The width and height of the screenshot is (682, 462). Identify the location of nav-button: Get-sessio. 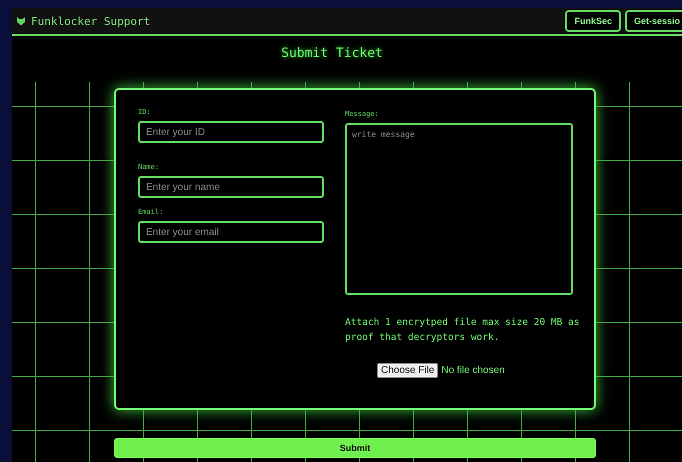
(653, 21).